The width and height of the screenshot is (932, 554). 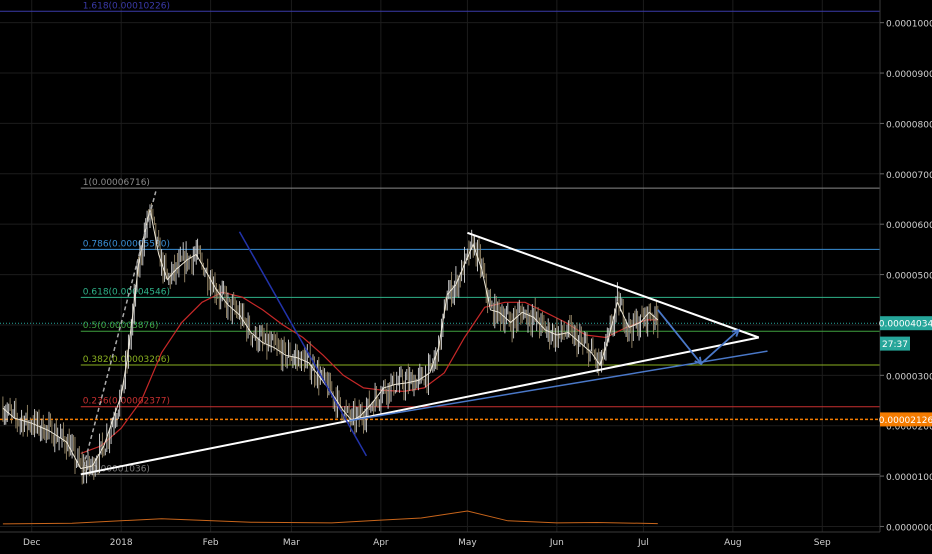 I want to click on x-tick-label-4: Apr, so click(x=381, y=543).